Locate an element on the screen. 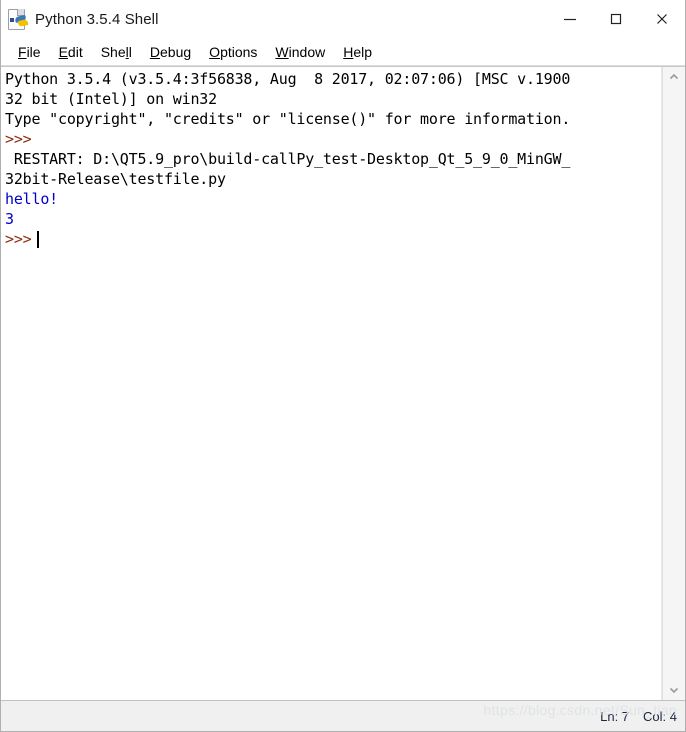 The height and width of the screenshot is (732, 686). menu-item-window: Window is located at coordinates (300, 52).